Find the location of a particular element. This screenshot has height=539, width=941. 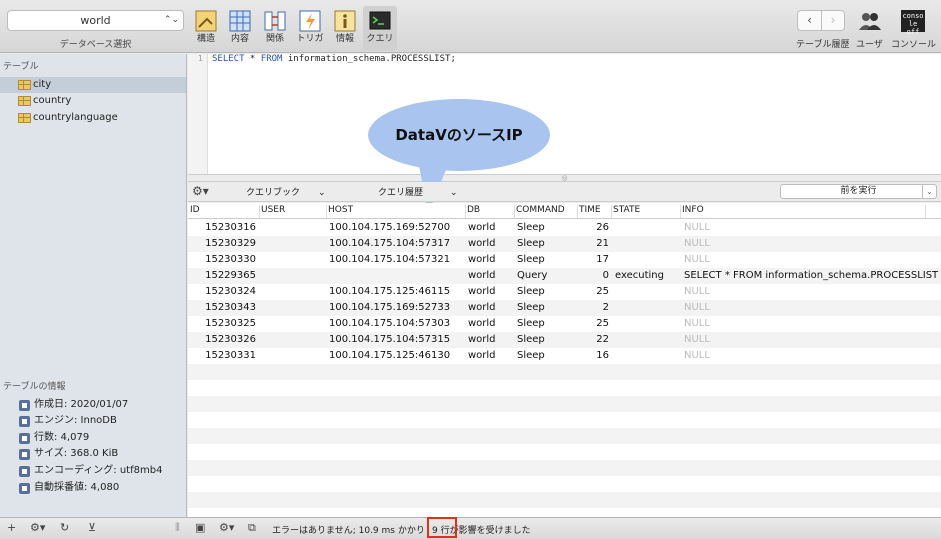

forward-arrow-icon: › is located at coordinates (832, 20).